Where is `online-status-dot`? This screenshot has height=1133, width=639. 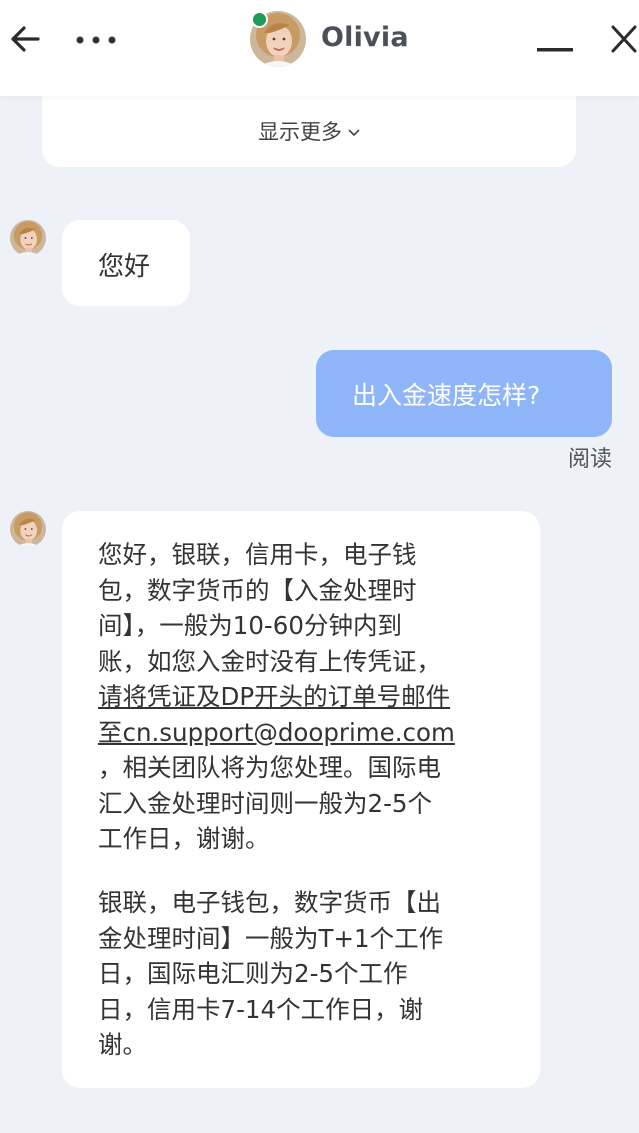
online-status-dot is located at coordinates (259, 19).